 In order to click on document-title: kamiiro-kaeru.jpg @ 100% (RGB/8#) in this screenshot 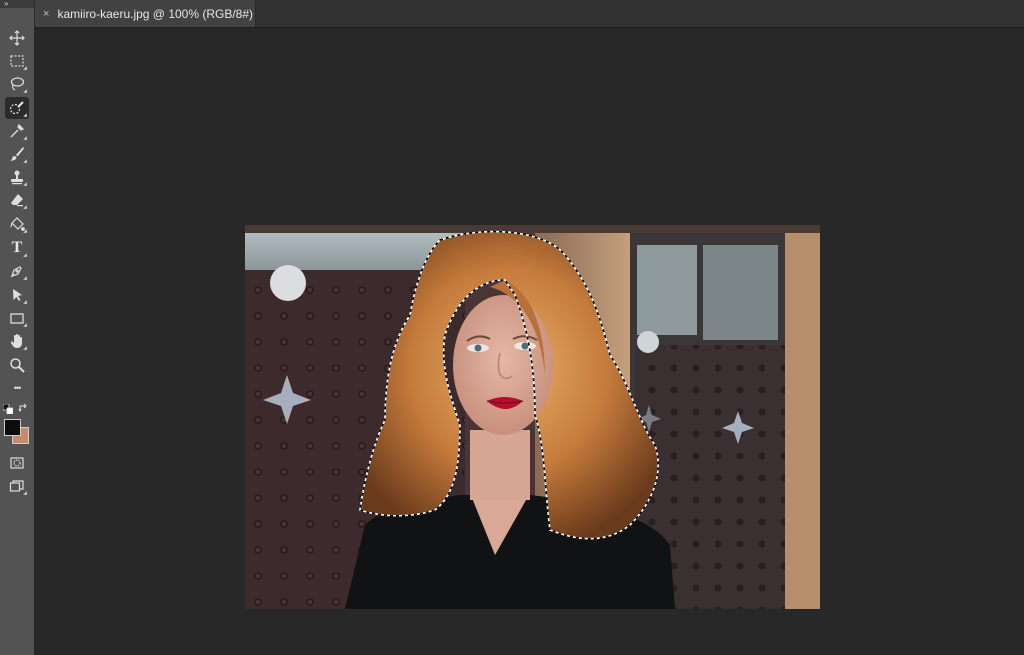, I will do `click(155, 13)`.